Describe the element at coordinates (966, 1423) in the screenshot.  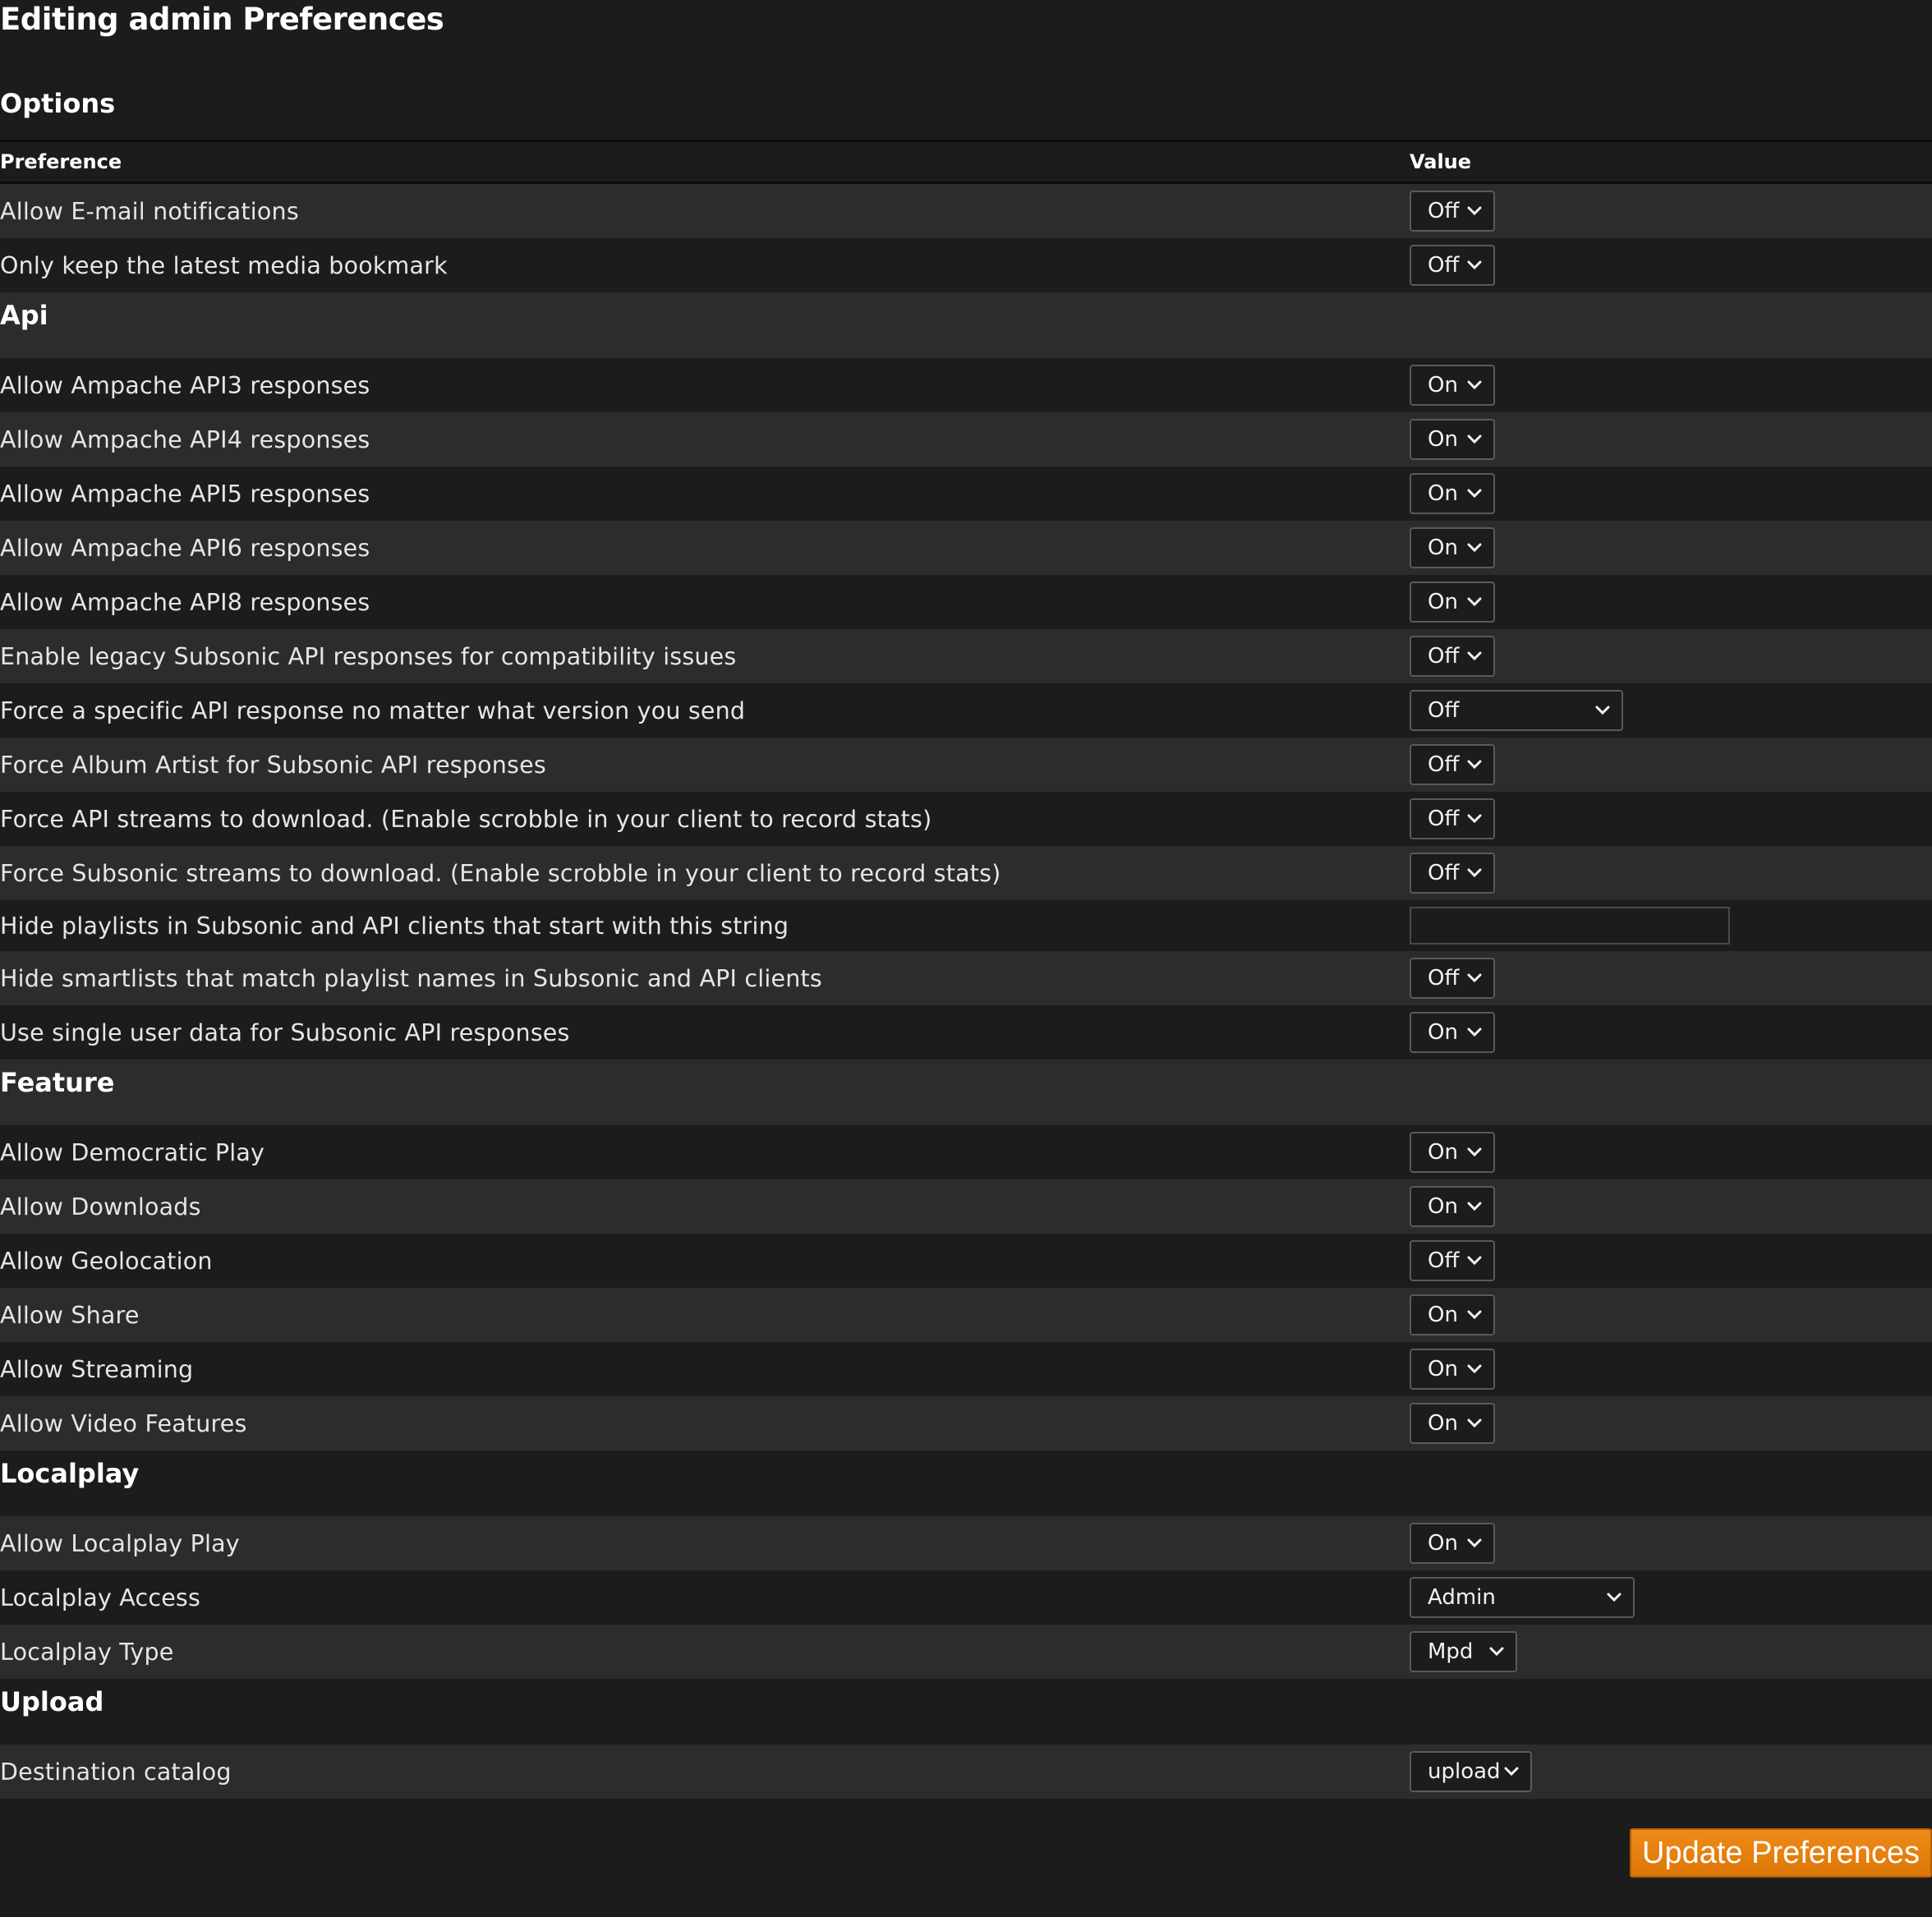
I see `table-row: Allow Video Features On` at that location.